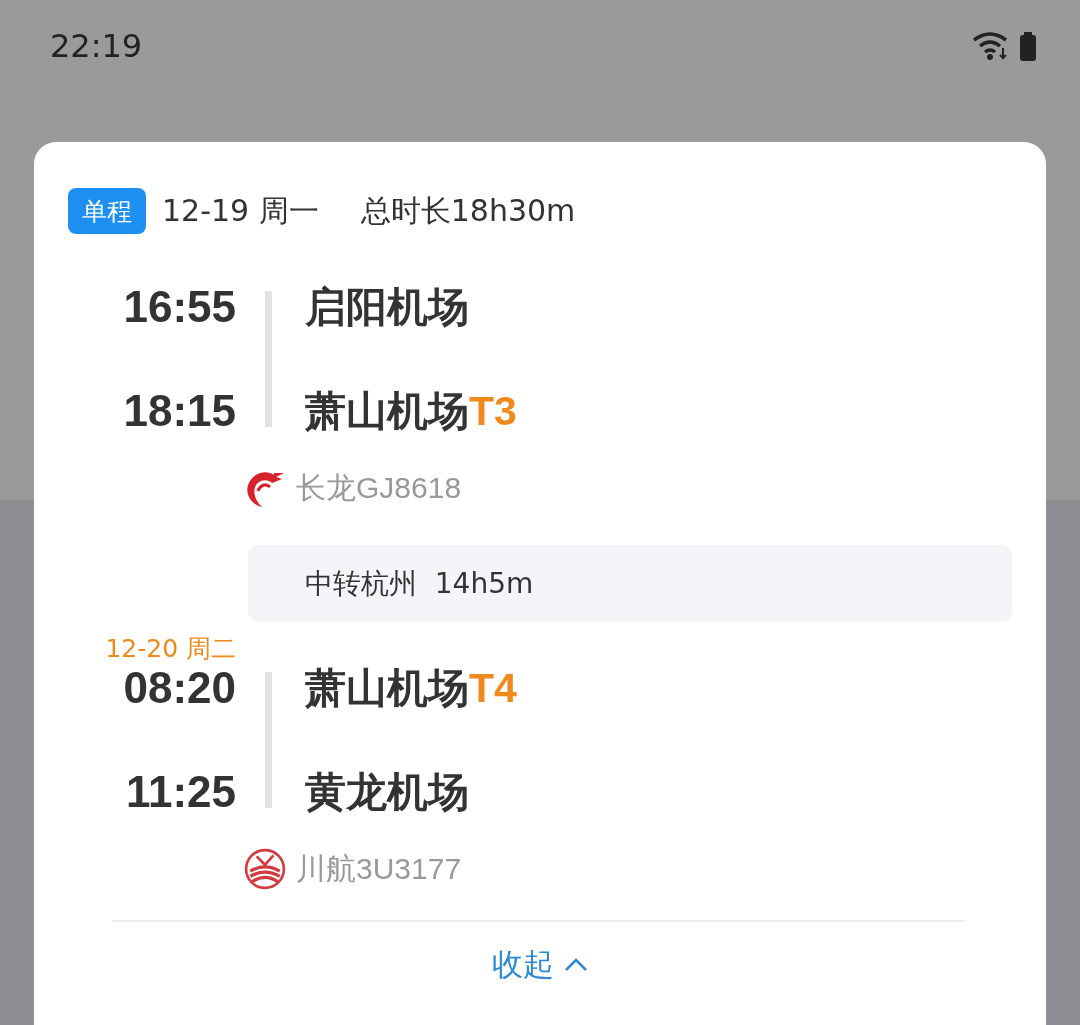 The image size is (1080, 1025). I want to click on flight-number: 川航3U3177, so click(379, 868).